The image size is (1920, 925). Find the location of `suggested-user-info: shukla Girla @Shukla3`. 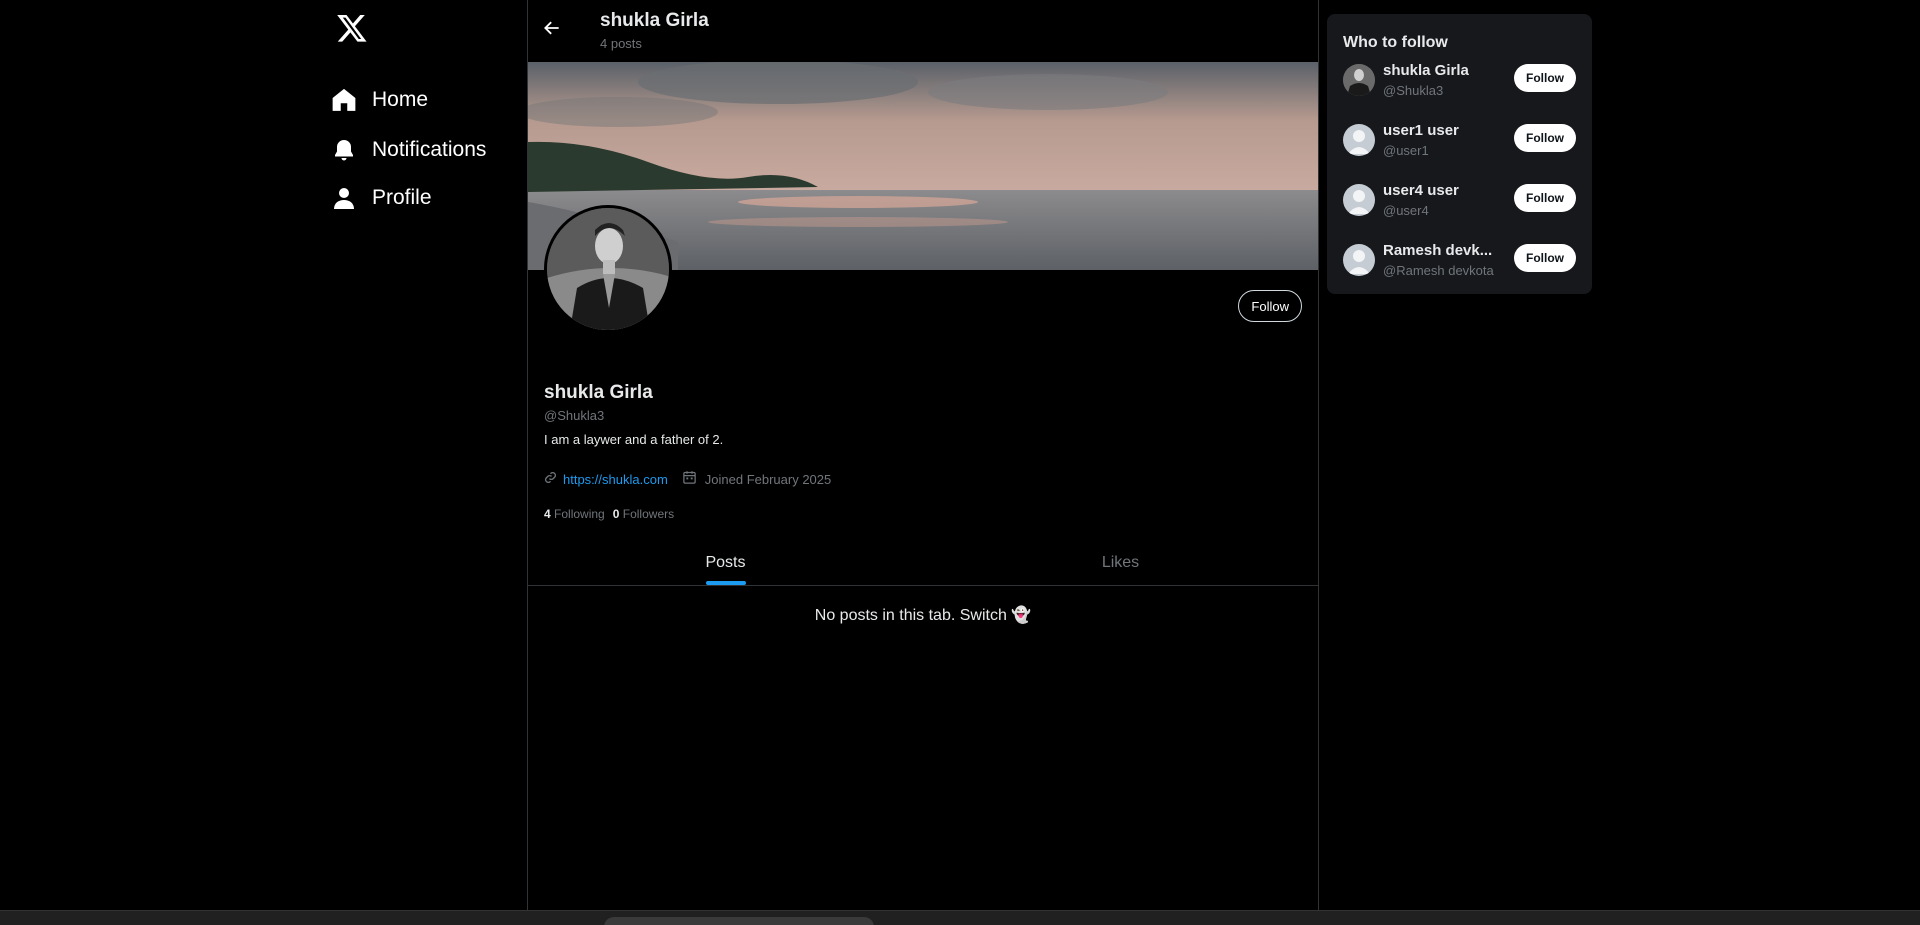

suggested-user-info: shukla Girla @Shukla3 is located at coordinates (1448, 80).